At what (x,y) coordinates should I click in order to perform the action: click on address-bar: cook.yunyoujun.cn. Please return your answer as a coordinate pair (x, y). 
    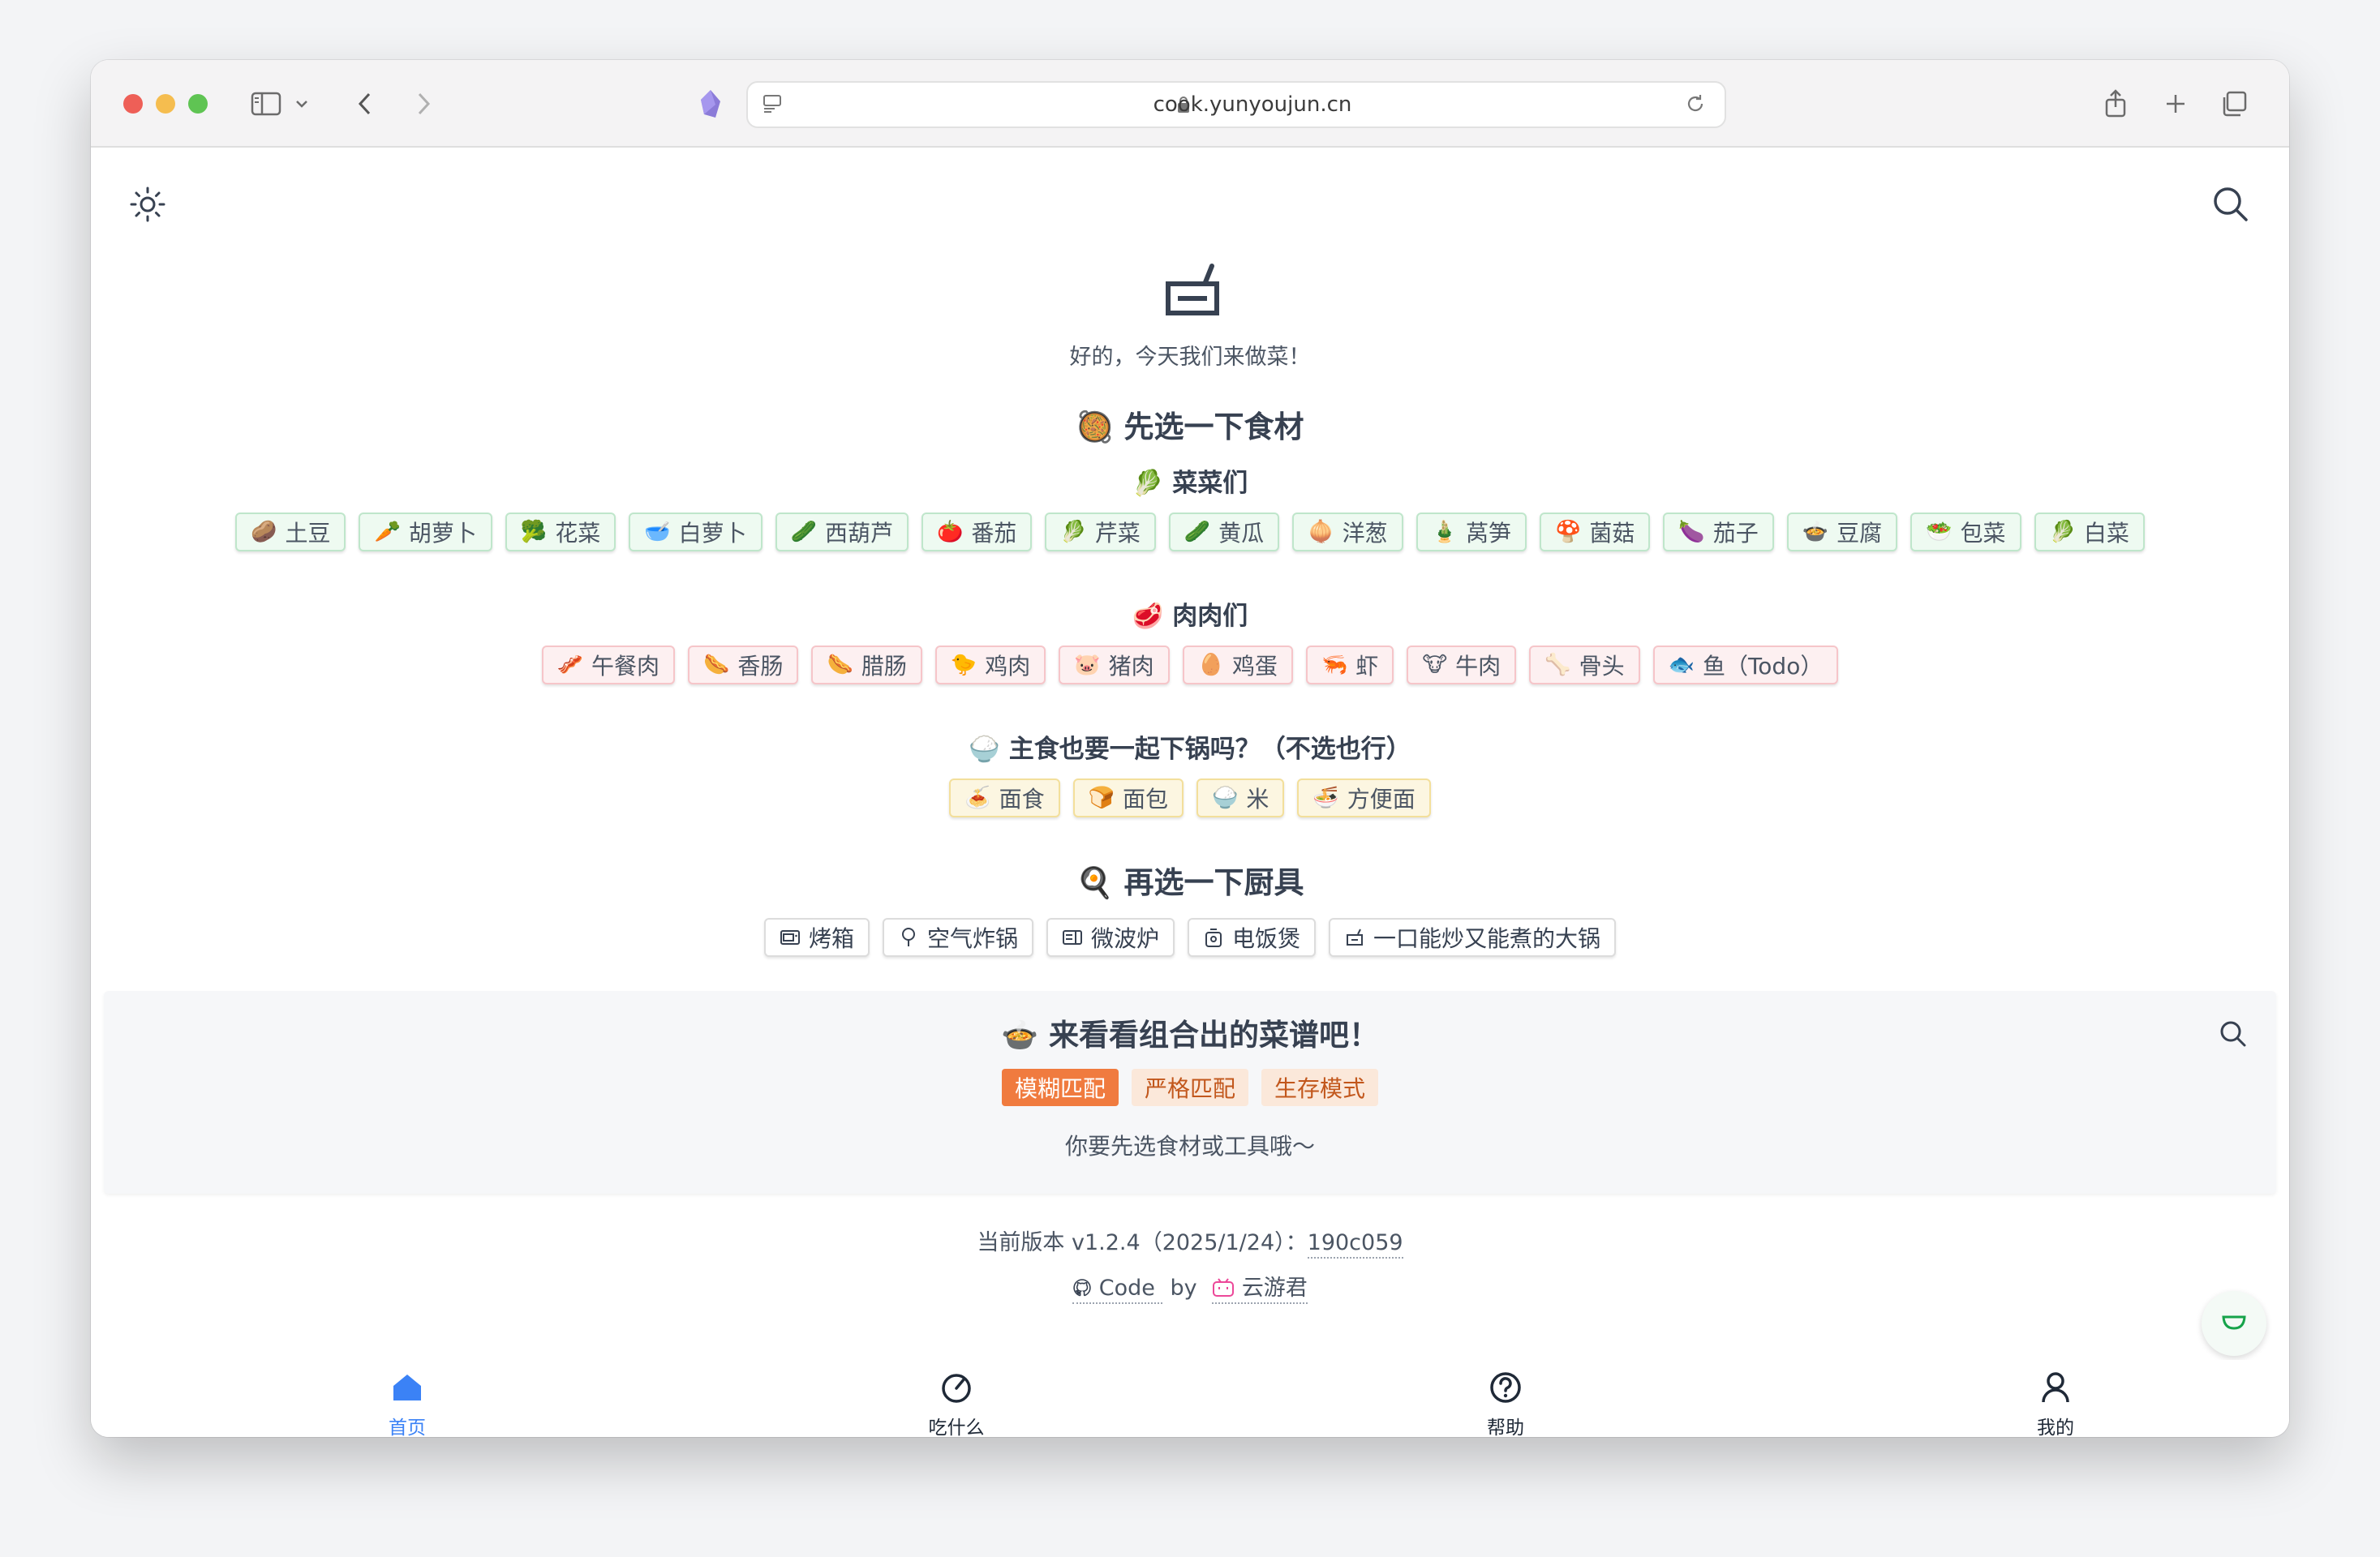
    Looking at the image, I should click on (1236, 104).